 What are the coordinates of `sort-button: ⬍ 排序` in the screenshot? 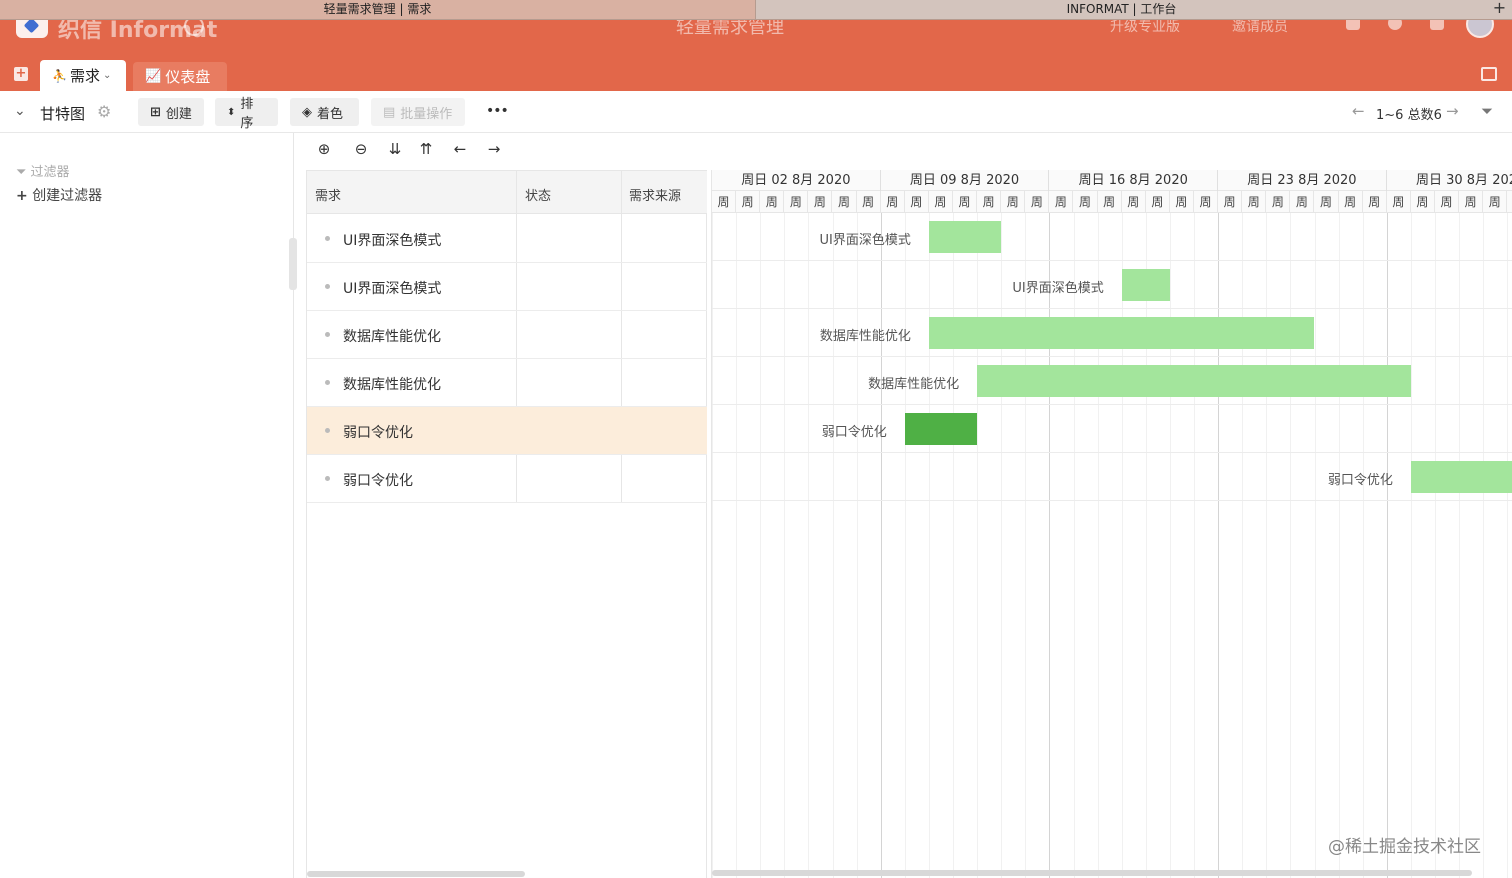 It's located at (246, 114).